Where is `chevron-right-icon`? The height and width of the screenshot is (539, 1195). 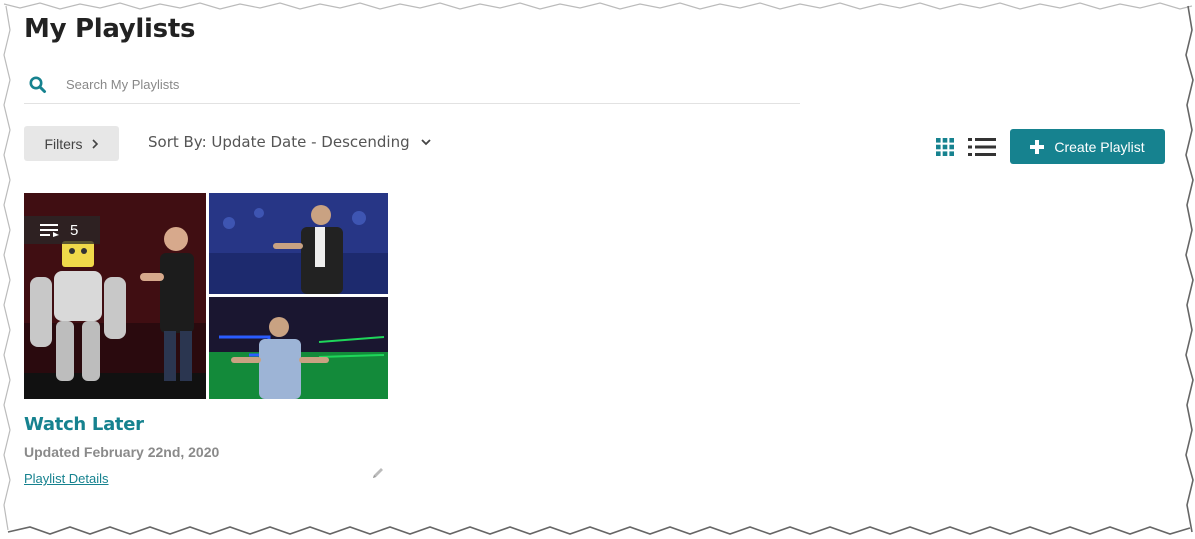 chevron-right-icon is located at coordinates (94, 143).